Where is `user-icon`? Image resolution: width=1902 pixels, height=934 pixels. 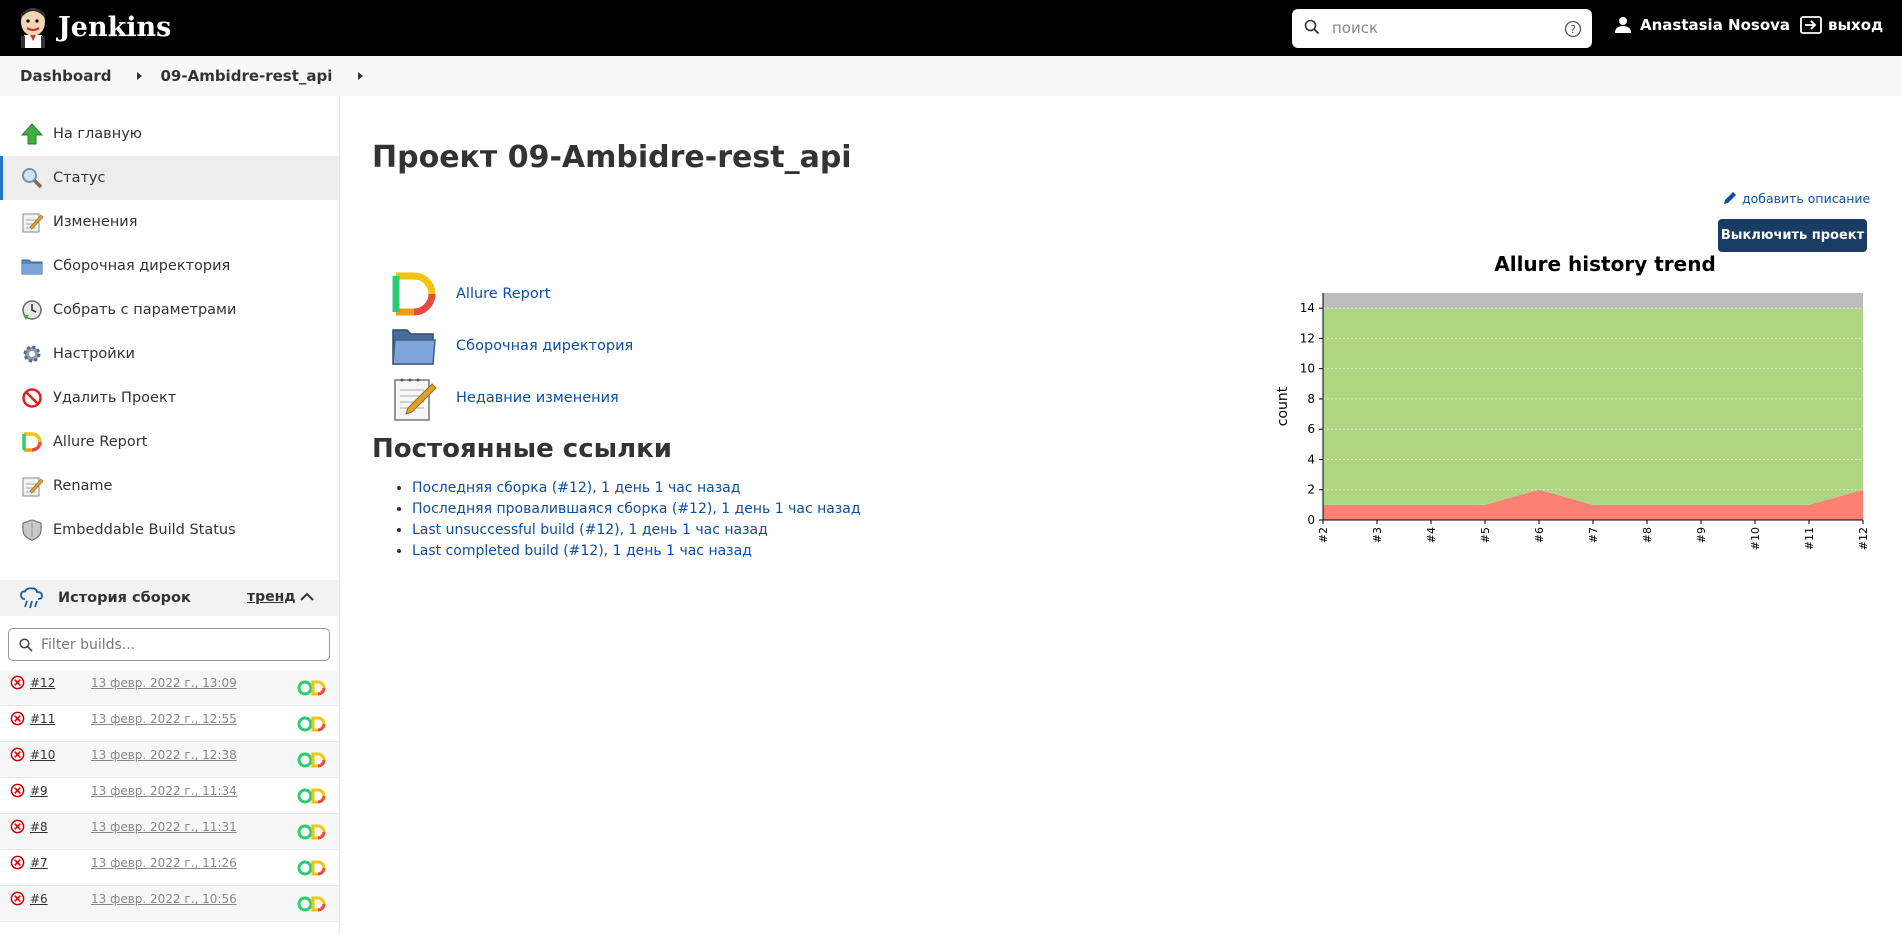
user-icon is located at coordinates (1623, 25).